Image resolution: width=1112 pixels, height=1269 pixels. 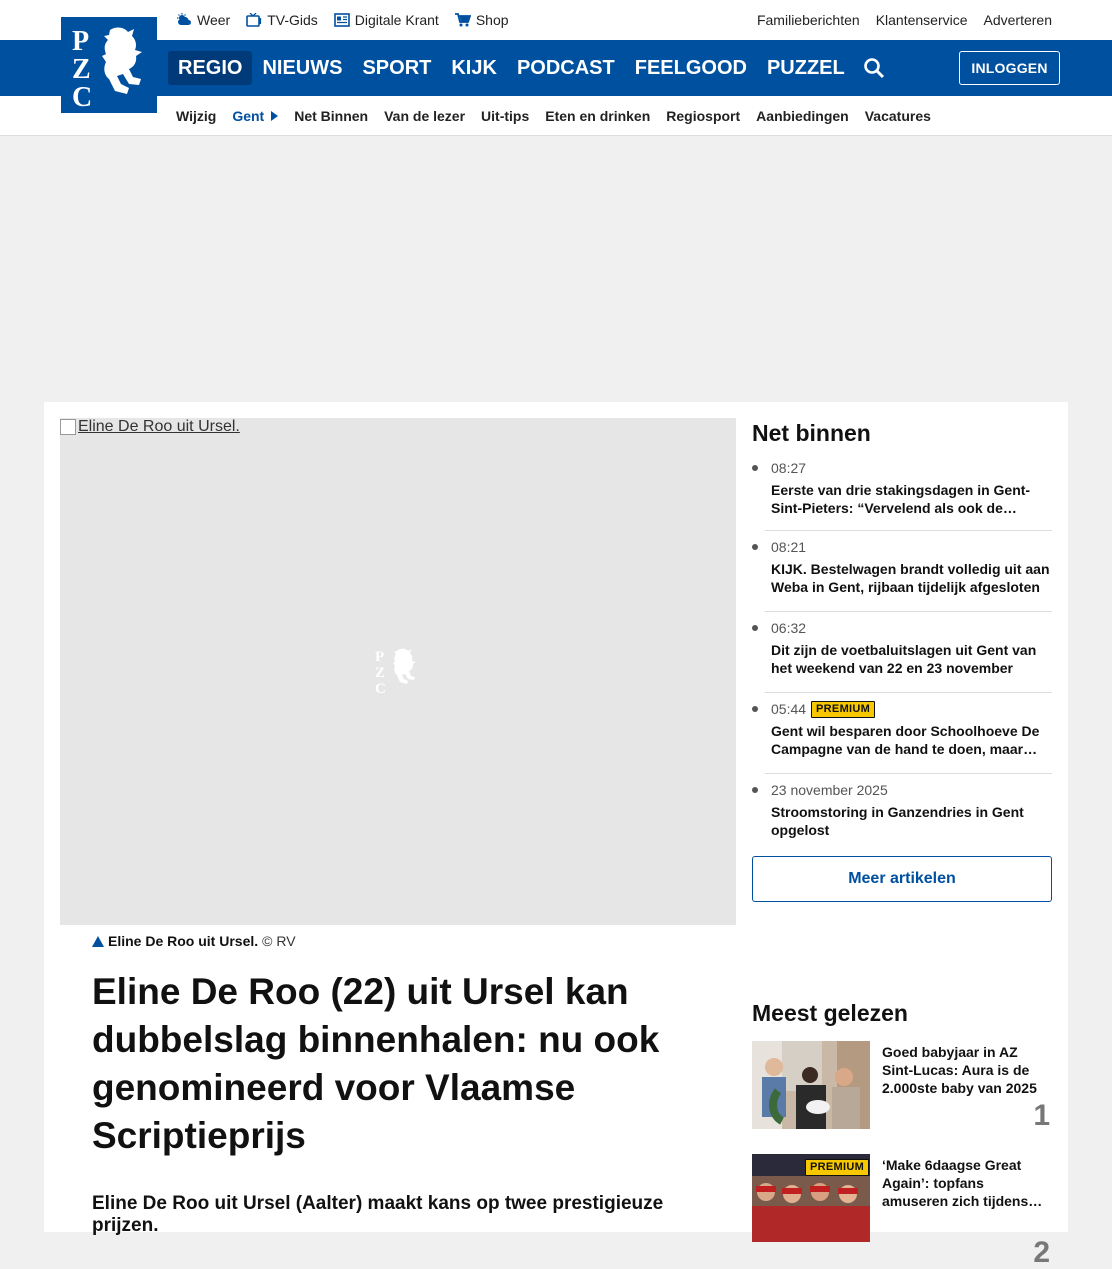 I want to click on pzc-logo: P Z C, so click(x=109, y=65).